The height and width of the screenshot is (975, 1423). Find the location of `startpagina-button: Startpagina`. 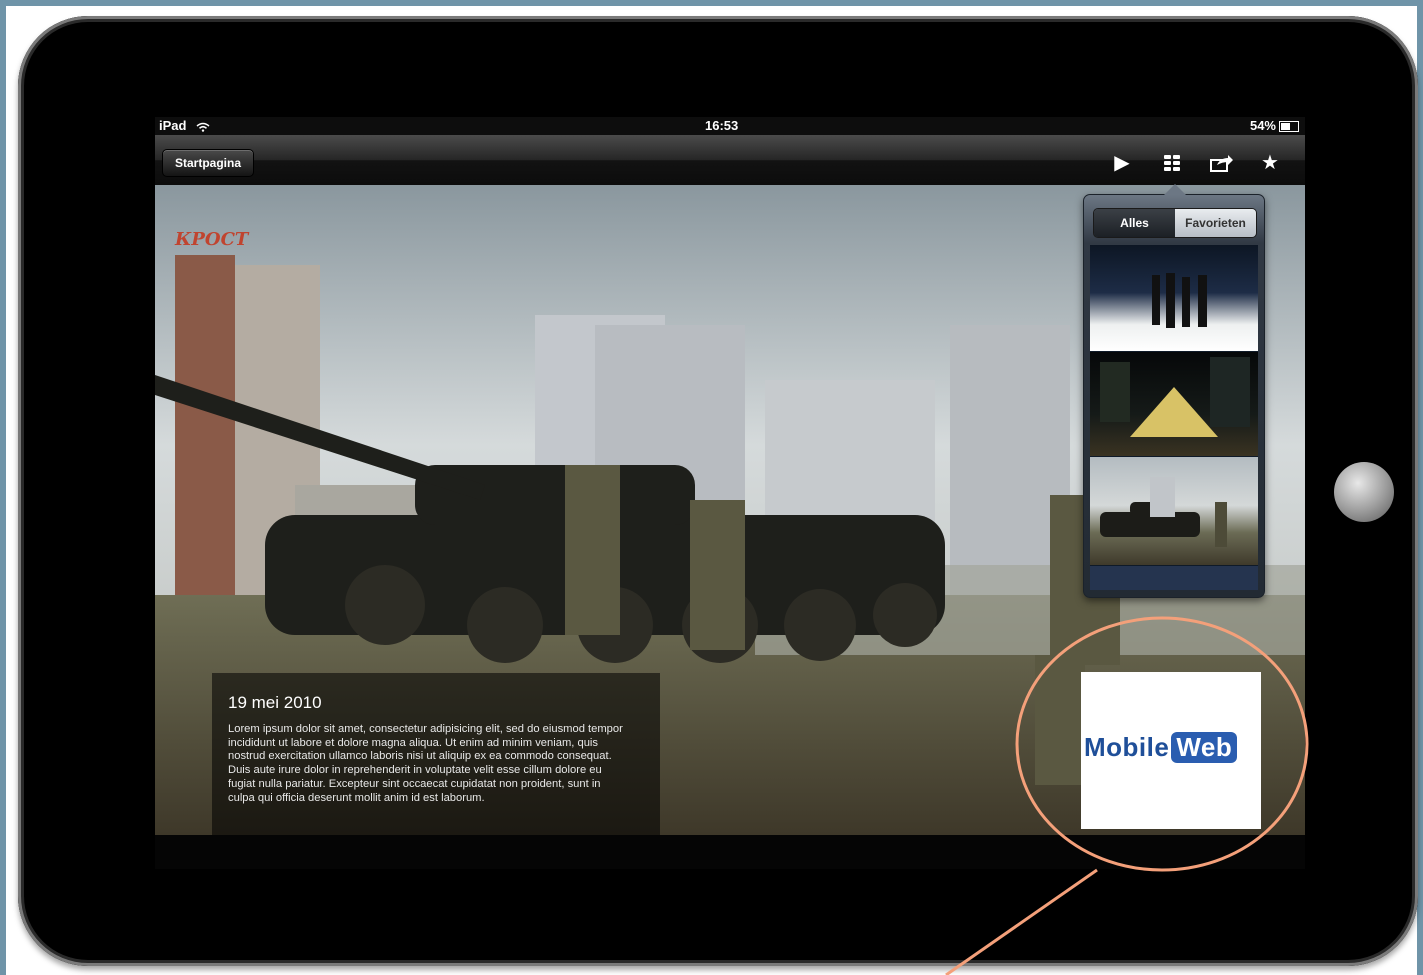

startpagina-button: Startpagina is located at coordinates (208, 163).